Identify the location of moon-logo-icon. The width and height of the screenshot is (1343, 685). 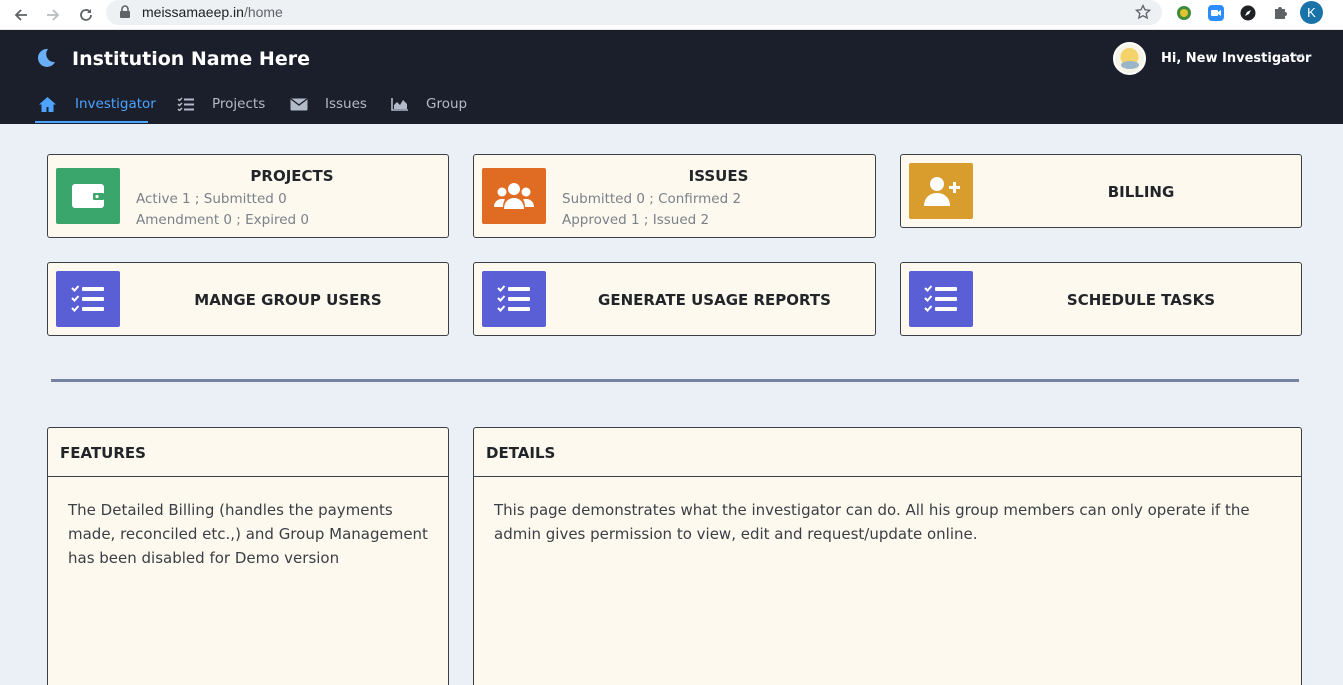
(46, 57).